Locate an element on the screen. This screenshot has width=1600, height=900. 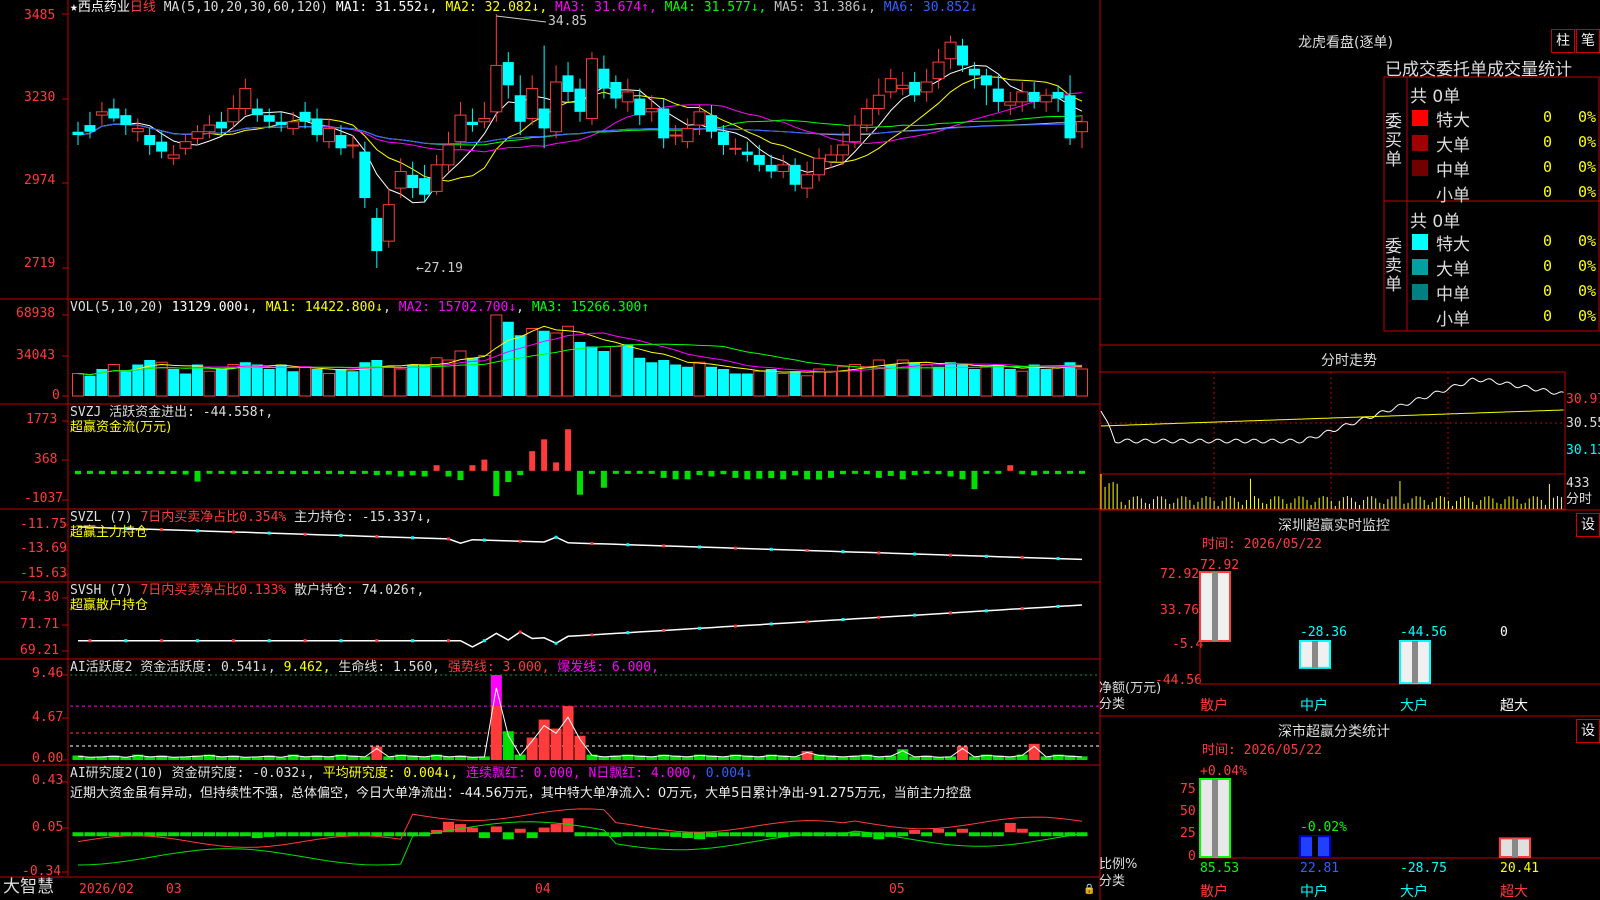
sz-monitor-category: 大户 is located at coordinates (1414, 705).